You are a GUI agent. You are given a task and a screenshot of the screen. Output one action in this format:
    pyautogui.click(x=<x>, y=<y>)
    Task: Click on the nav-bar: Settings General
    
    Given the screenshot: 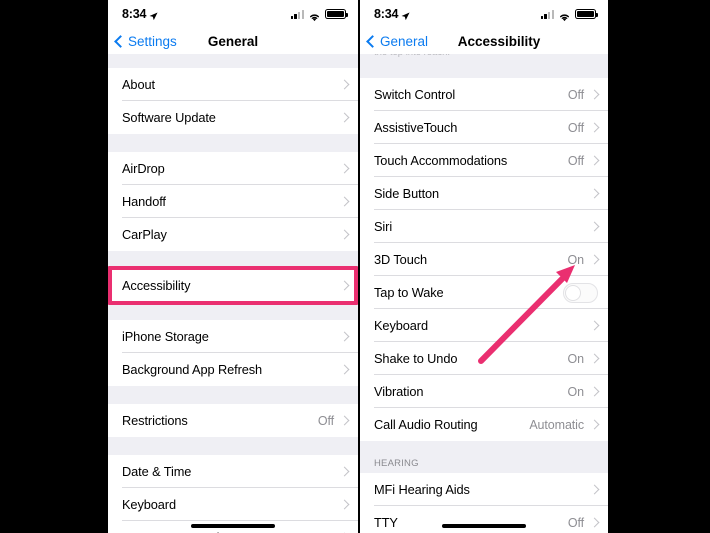 What is the action you would take?
    pyautogui.click(x=233, y=41)
    